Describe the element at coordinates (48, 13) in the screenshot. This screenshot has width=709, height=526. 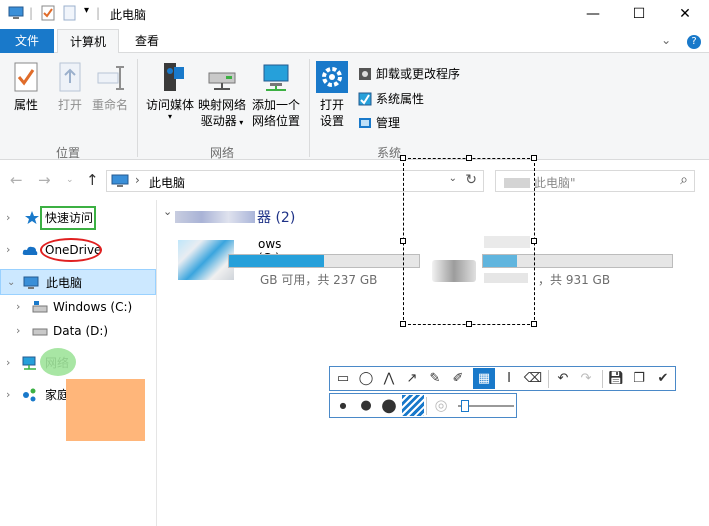
I see `properties-icon` at that location.